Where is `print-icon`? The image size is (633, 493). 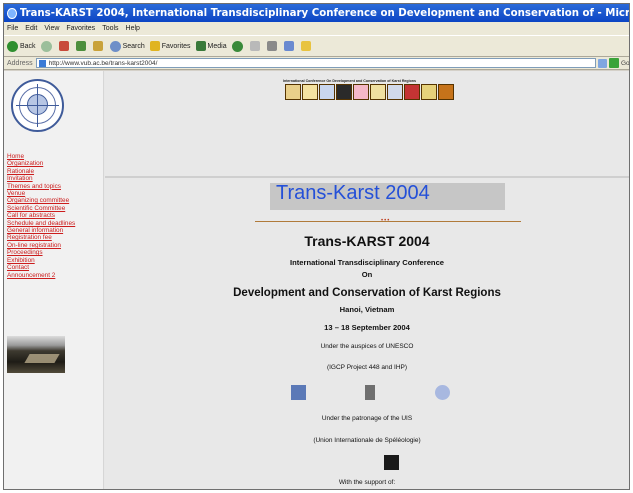 print-icon is located at coordinates (271, 46).